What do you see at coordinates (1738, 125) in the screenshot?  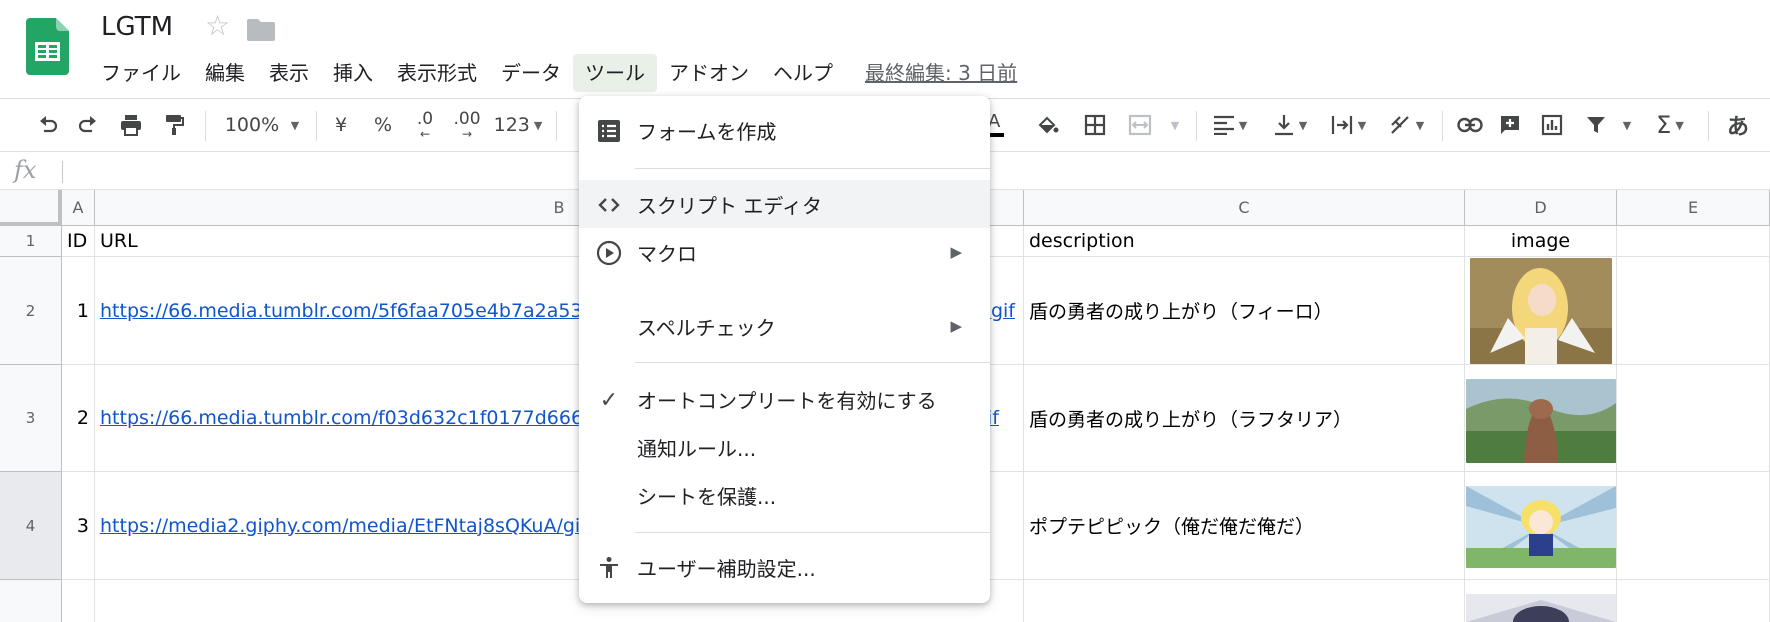 I see `input-tools-button: あ` at bounding box center [1738, 125].